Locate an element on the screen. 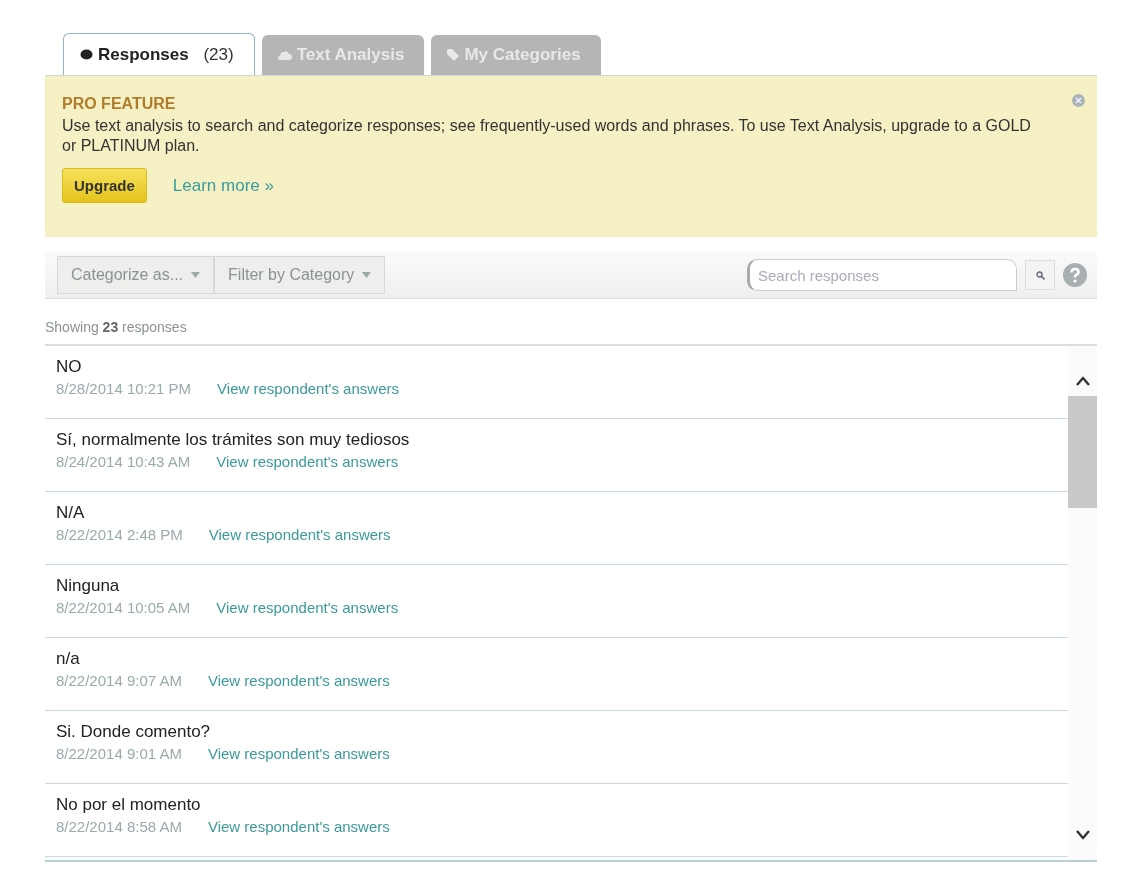 The height and width of the screenshot is (895, 1121). scrollbar is located at coordinates (1082, 603).